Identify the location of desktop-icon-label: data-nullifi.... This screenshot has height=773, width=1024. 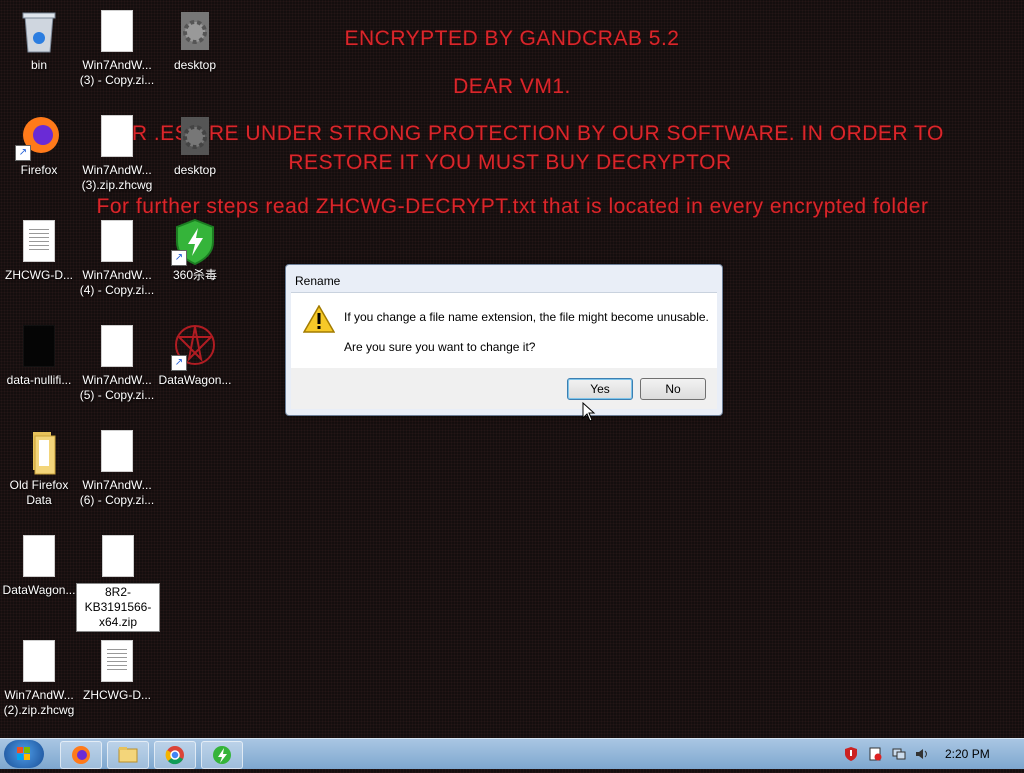
(39, 380).